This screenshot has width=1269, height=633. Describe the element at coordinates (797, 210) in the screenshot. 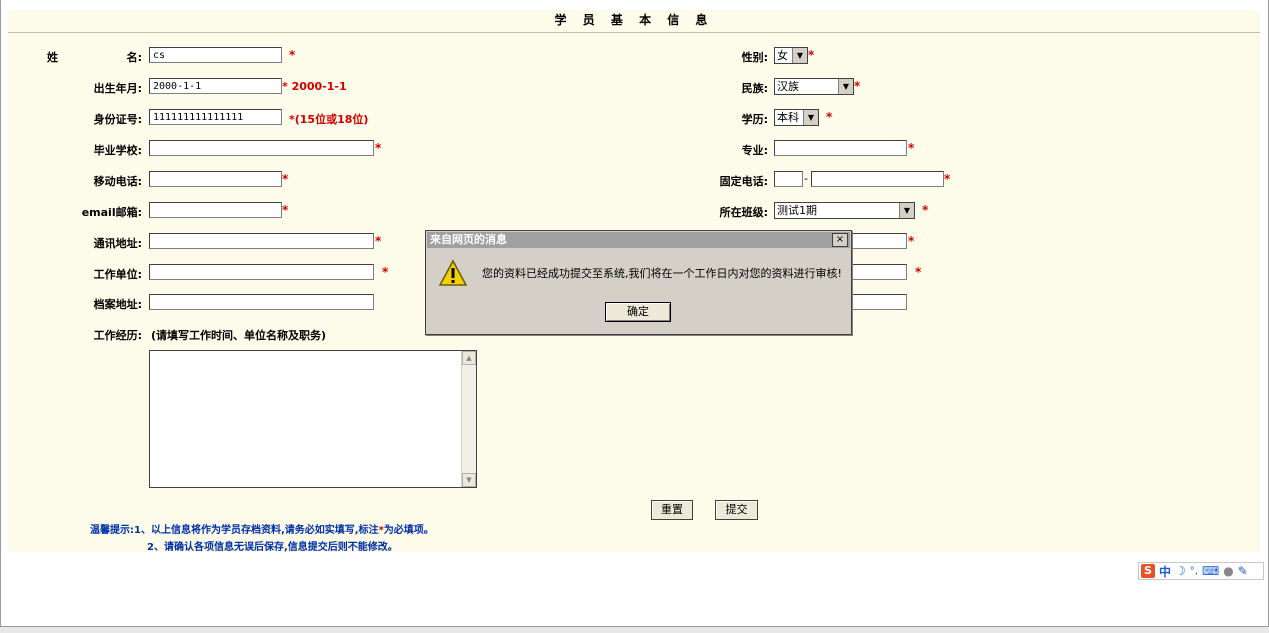

I see `class-select-value: 测试1期` at that location.